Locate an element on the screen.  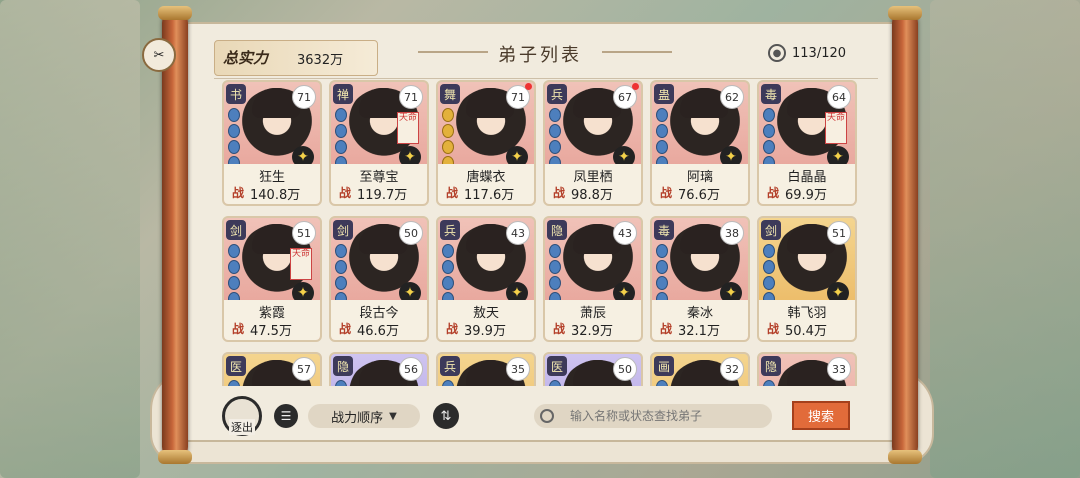
level-badge: 56 is located at coordinates (411, 369).